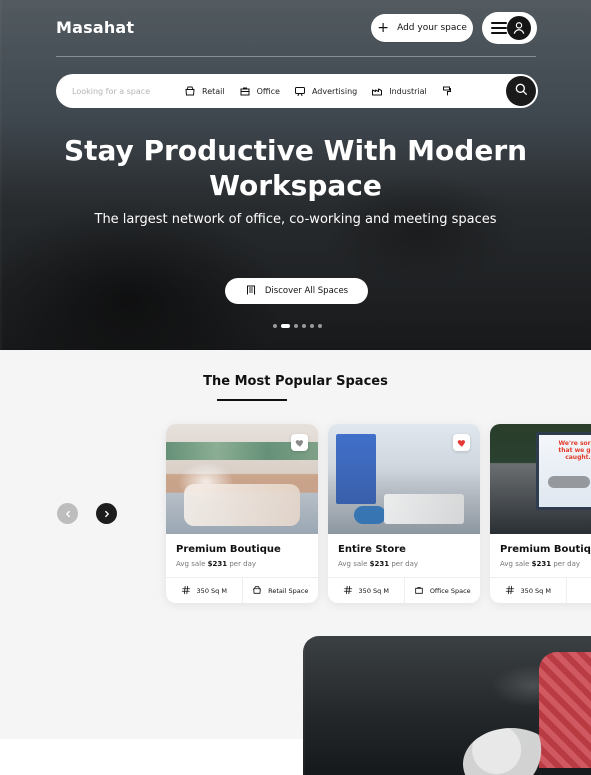 The width and height of the screenshot is (591, 775). Describe the element at coordinates (432, 28) in the screenshot. I see `add-your-space-label: Add your space` at that location.